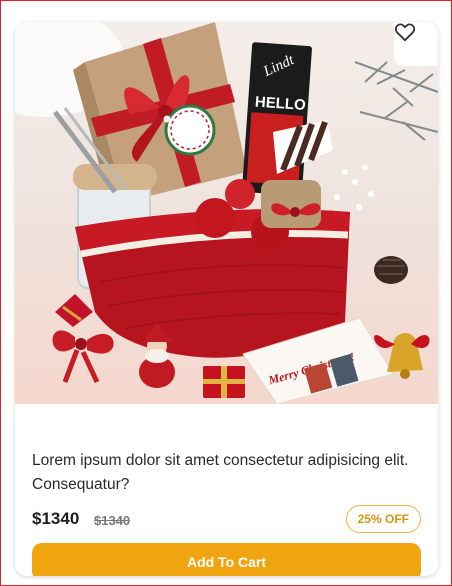 This screenshot has width=452, height=586. What do you see at coordinates (226, 521) in the screenshot?
I see `price-row: $1340 $1340 25% OFF` at bounding box center [226, 521].